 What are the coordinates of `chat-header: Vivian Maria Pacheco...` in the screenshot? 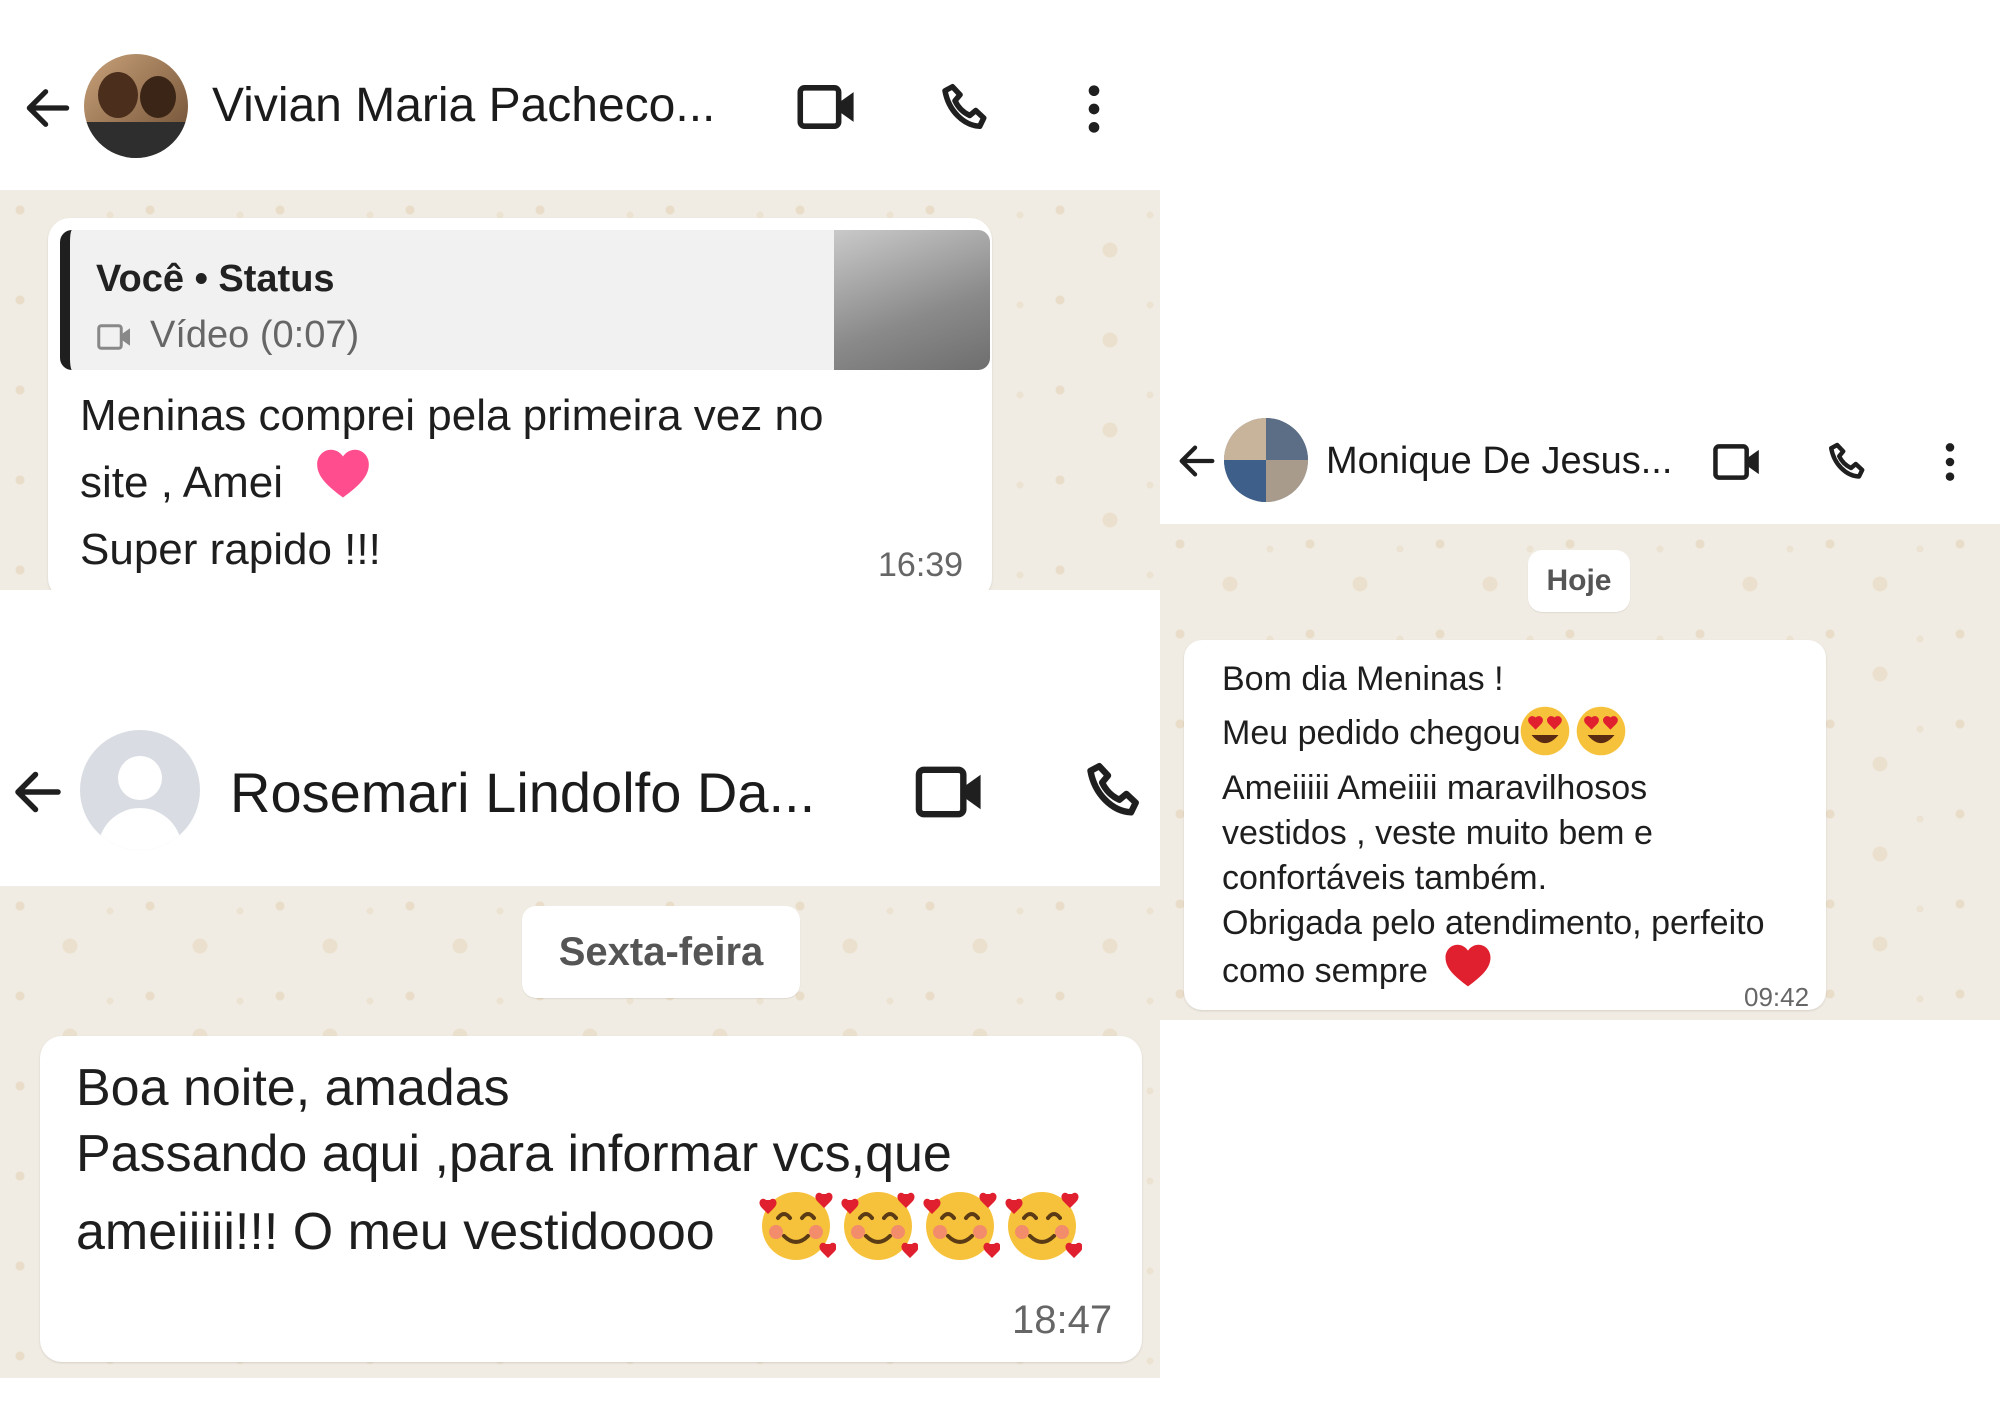 It's located at (580, 95).